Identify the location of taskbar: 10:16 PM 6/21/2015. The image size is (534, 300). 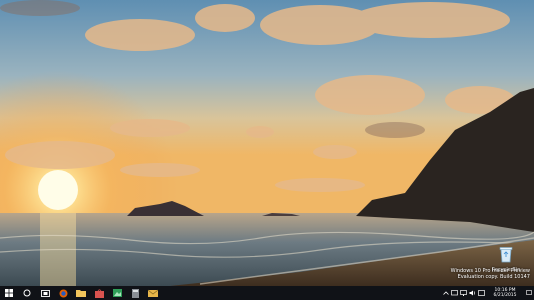
(267, 293).